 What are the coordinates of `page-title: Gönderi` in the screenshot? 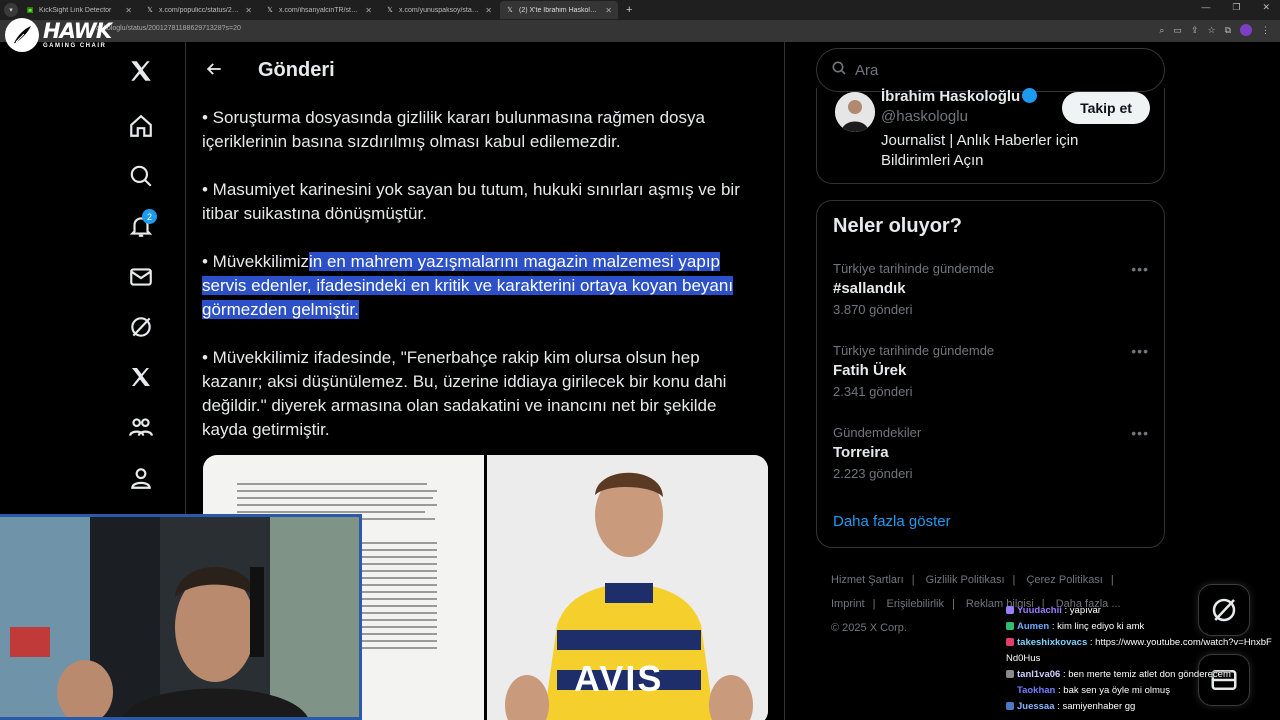 It's located at (296, 70).